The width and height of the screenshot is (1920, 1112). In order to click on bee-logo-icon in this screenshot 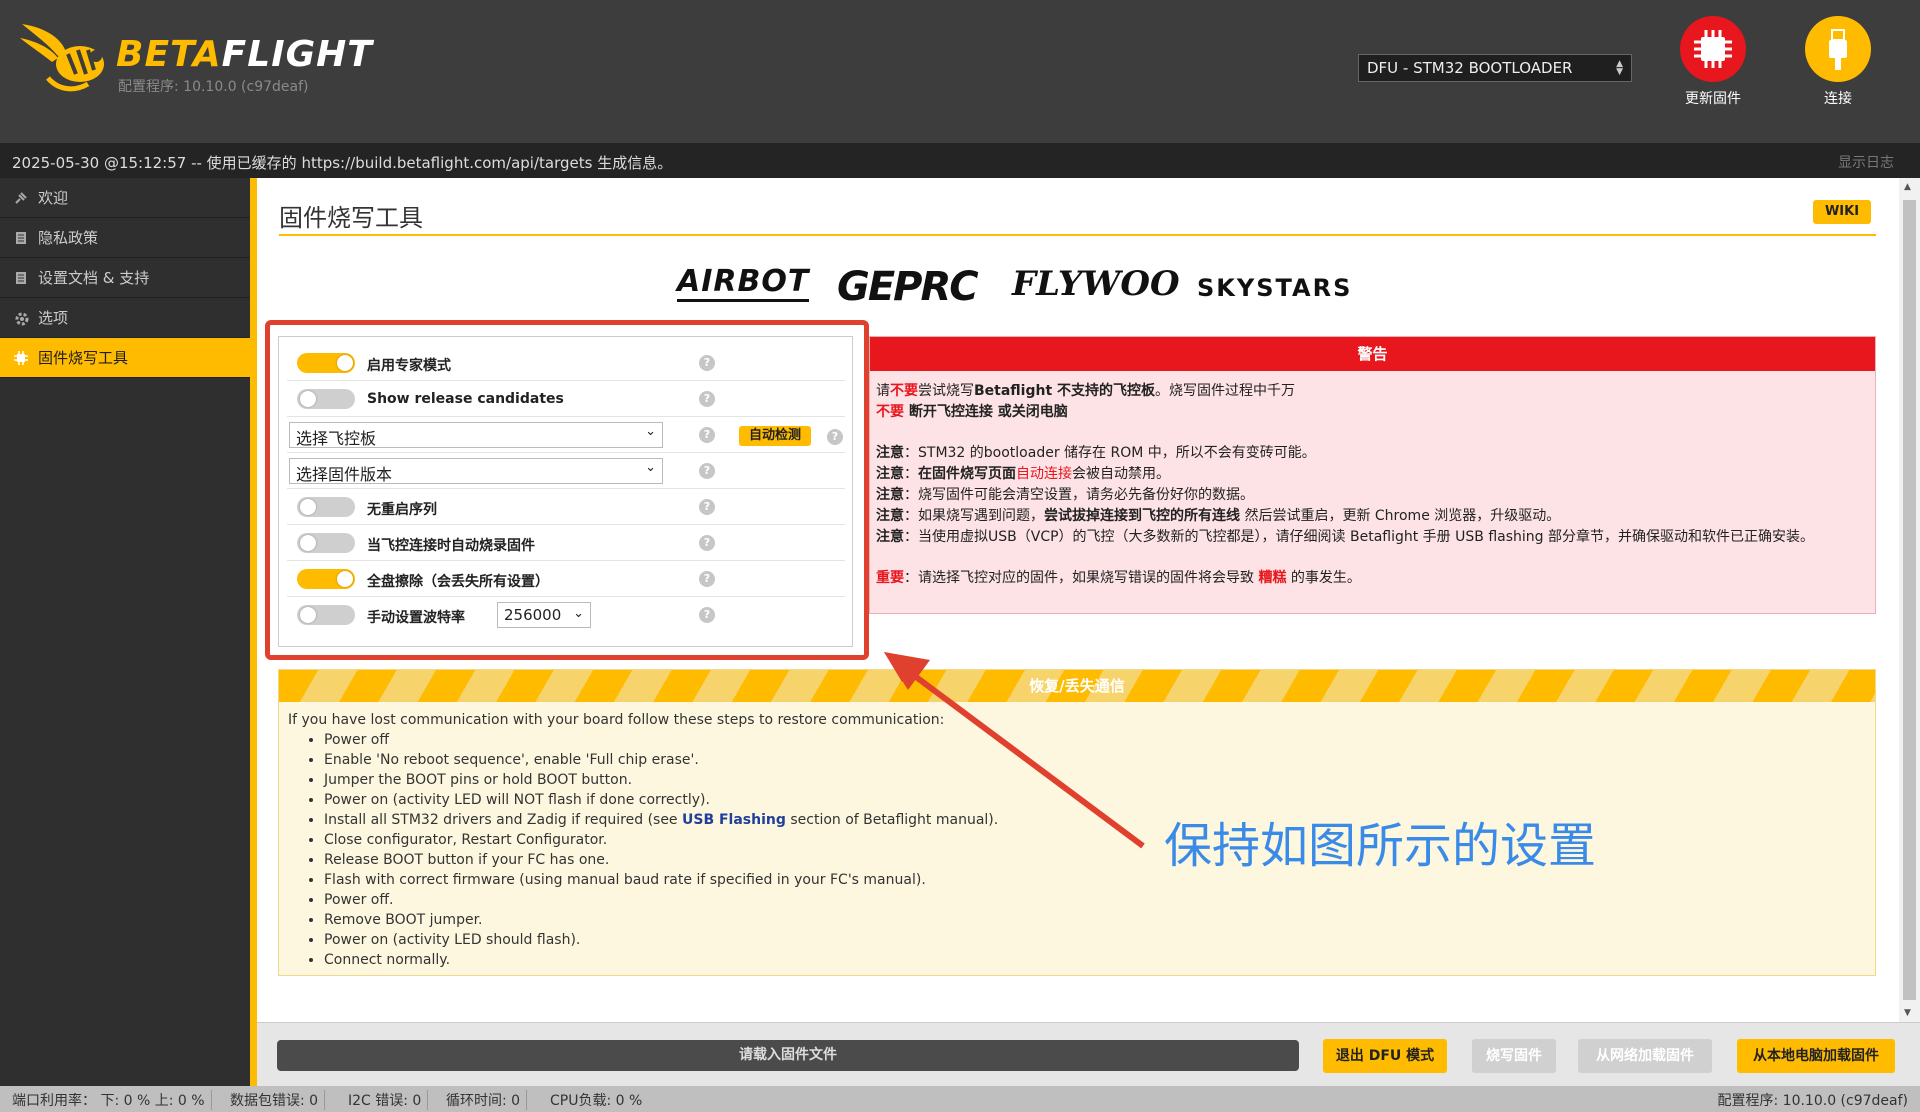, I will do `click(62, 58)`.